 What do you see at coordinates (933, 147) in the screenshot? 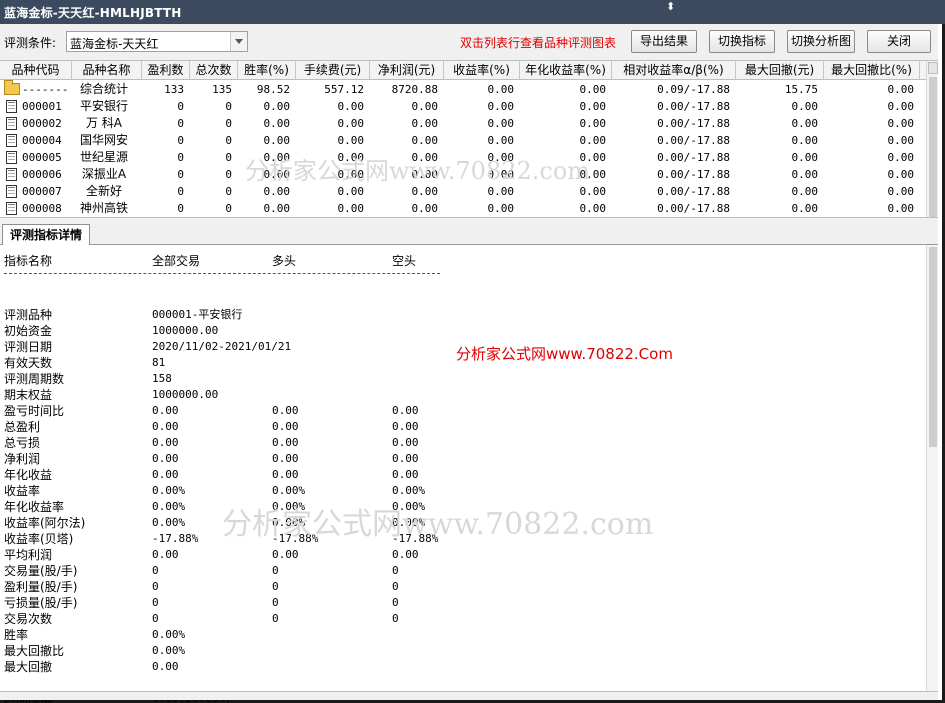
I see `scrollbar-thumb` at bounding box center [933, 147].